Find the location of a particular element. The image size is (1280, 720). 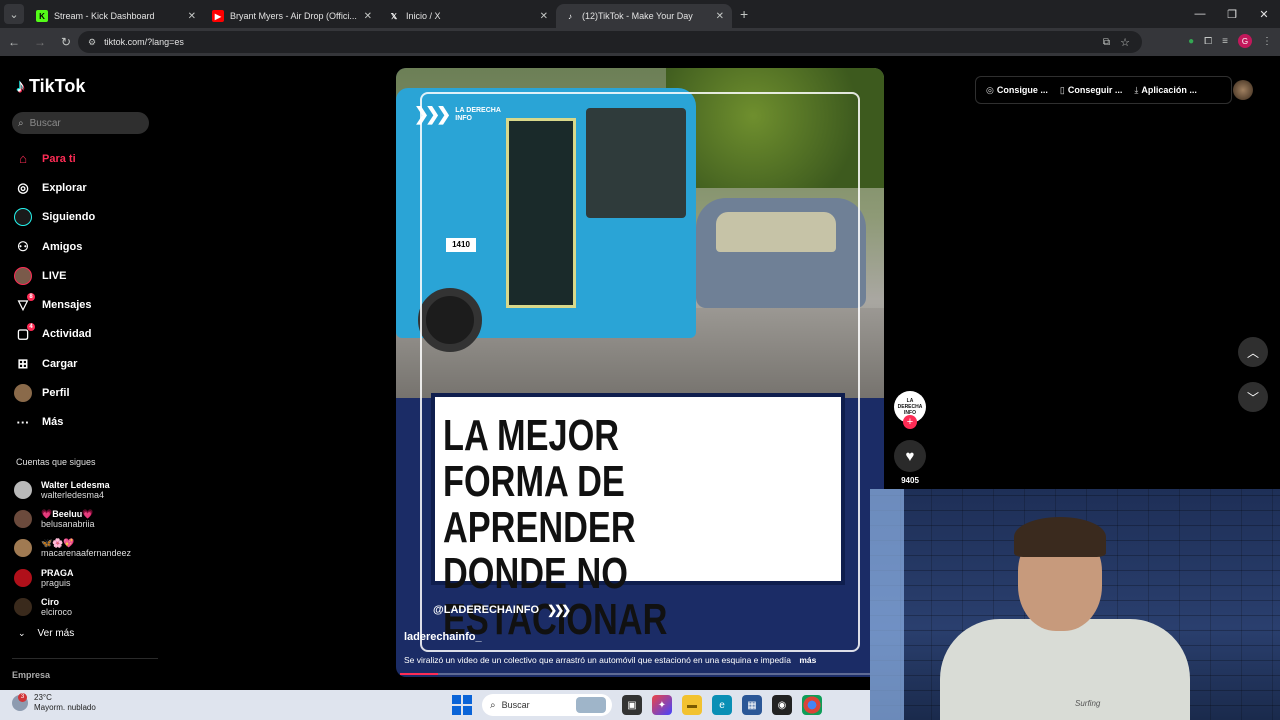

search-input is located at coordinates (79, 123).